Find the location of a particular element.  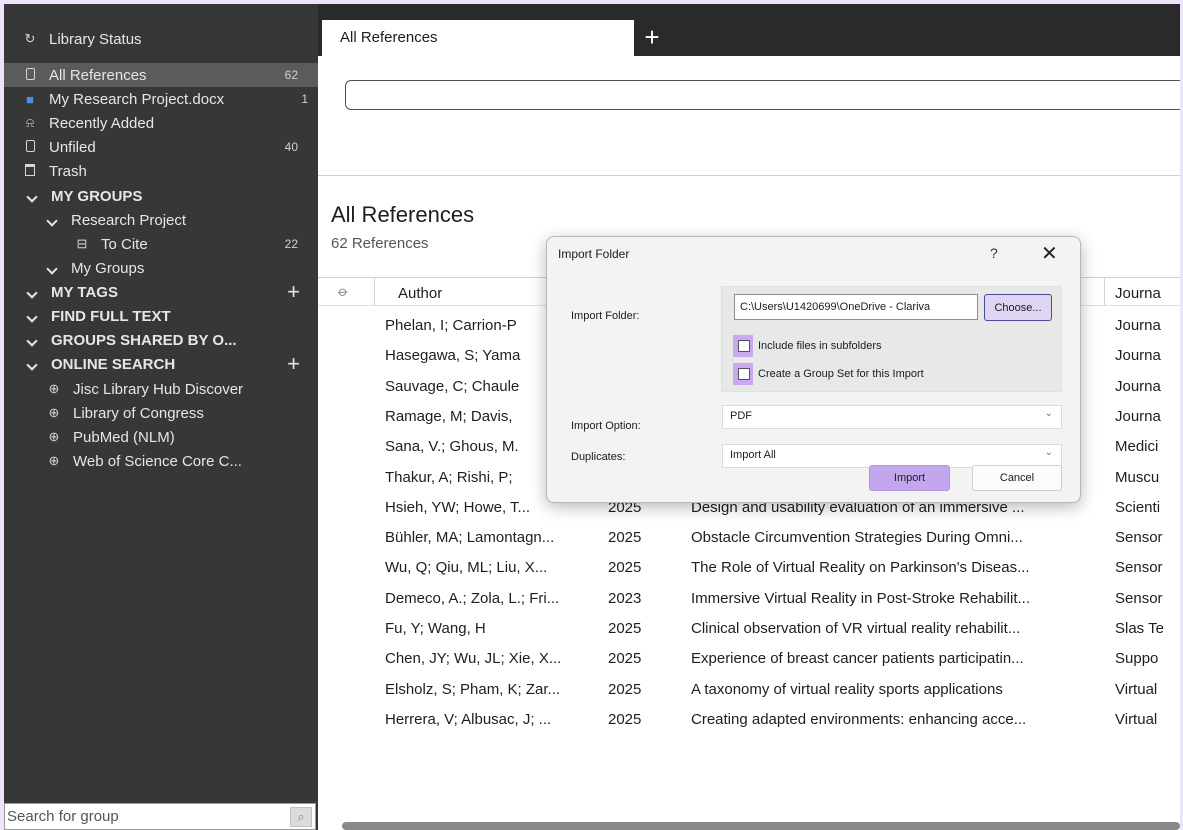

group-research-project: Research Project is located at coordinates (161, 220).